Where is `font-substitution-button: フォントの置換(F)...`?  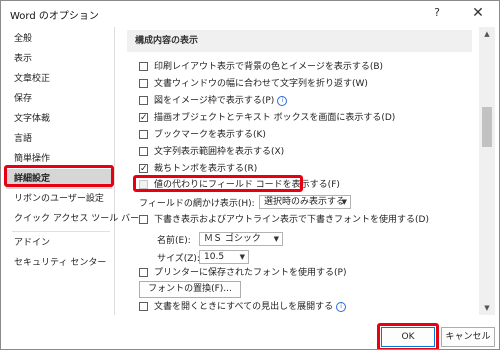 font-substitution-button: フォントの置換(F)... is located at coordinates (190, 289).